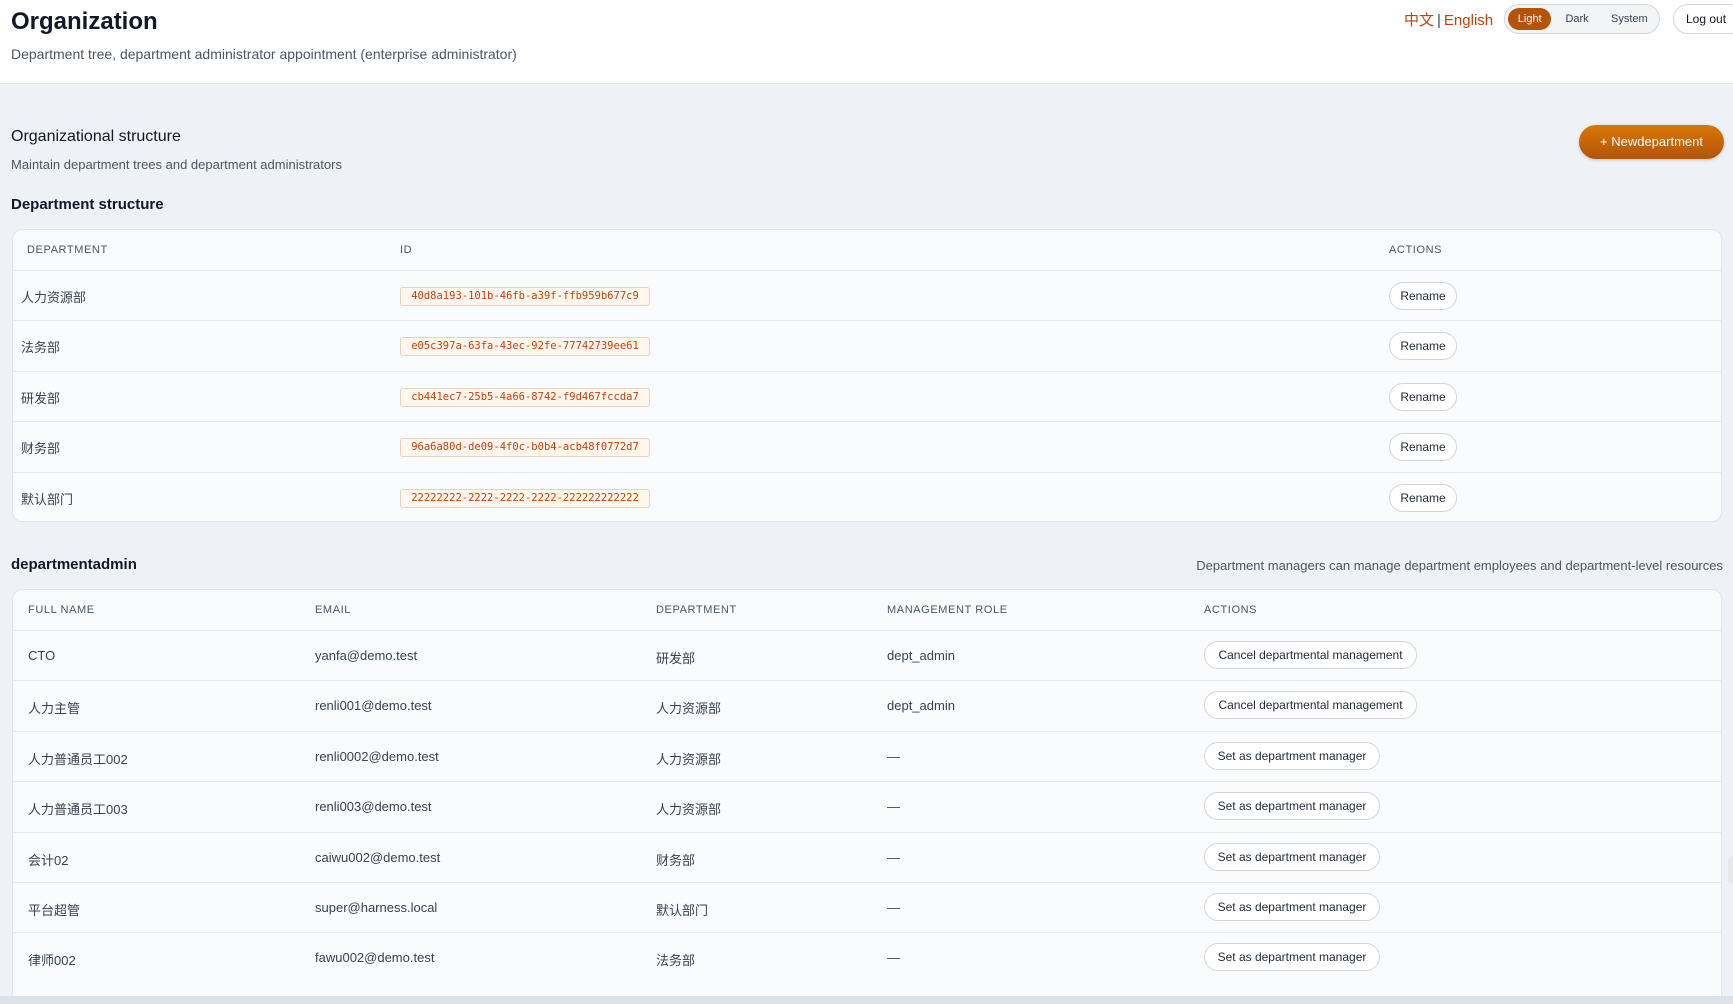  Describe the element at coordinates (366, 655) in the screenshot. I see `user-email: yanfa@demo.test` at that location.